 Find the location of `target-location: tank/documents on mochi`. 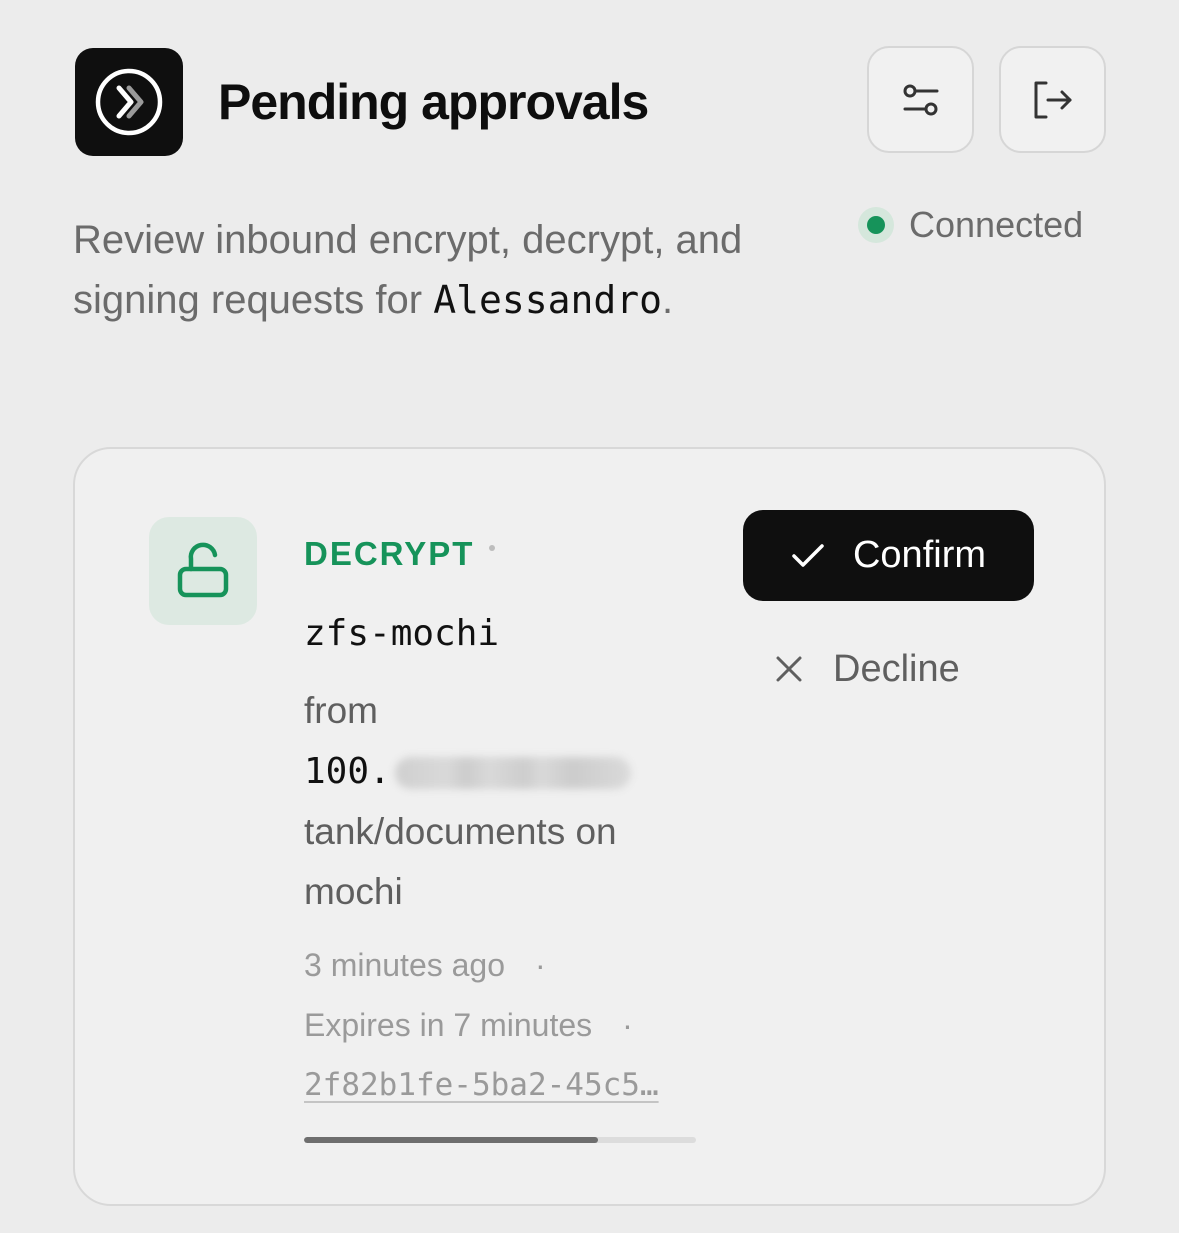

target-location: tank/documents on mochi is located at coordinates (460, 861).